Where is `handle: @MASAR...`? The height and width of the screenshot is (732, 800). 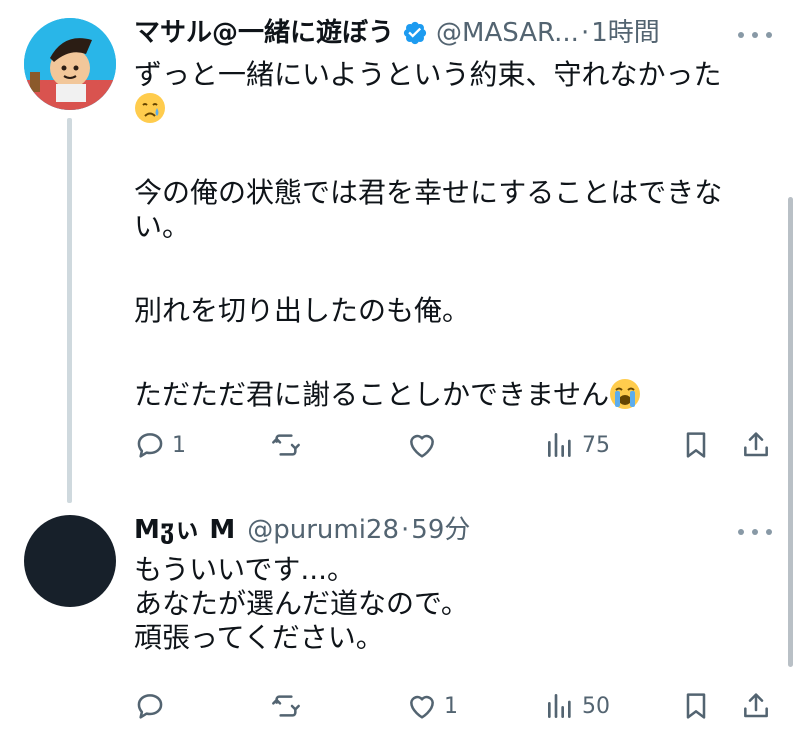 handle: @MASAR... is located at coordinates (507, 33).